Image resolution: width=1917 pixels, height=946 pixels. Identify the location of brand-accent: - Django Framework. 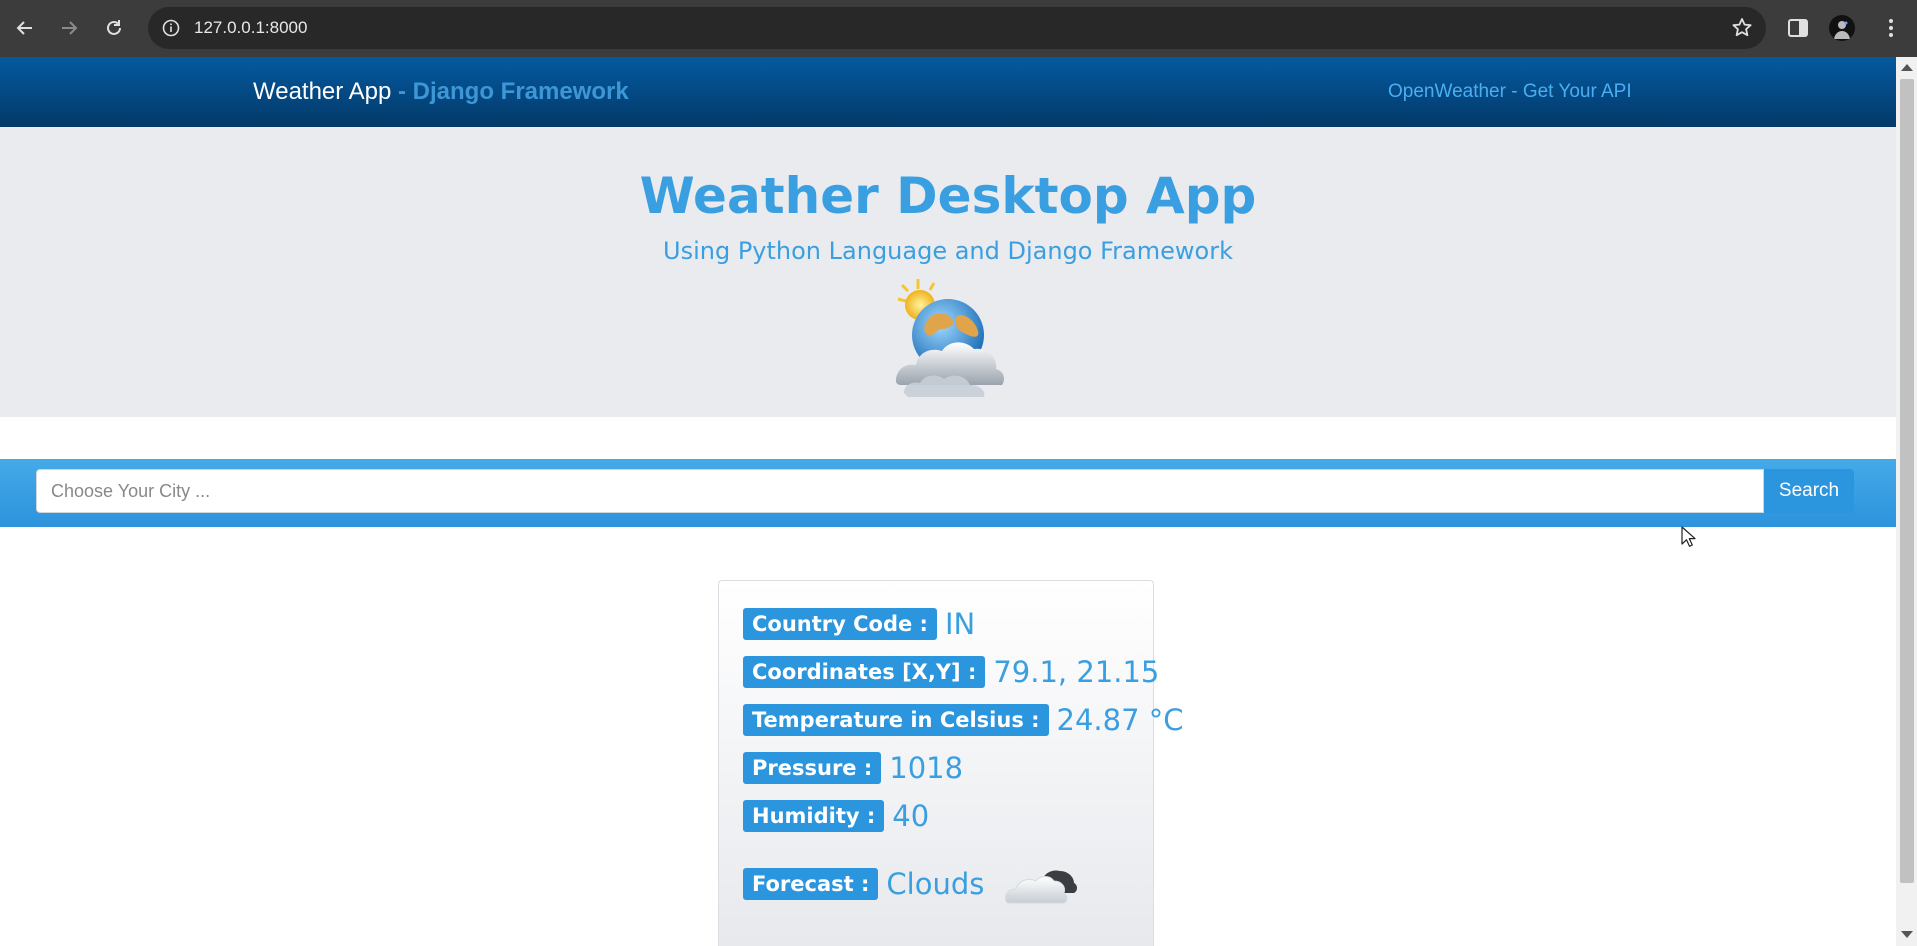
(513, 91).